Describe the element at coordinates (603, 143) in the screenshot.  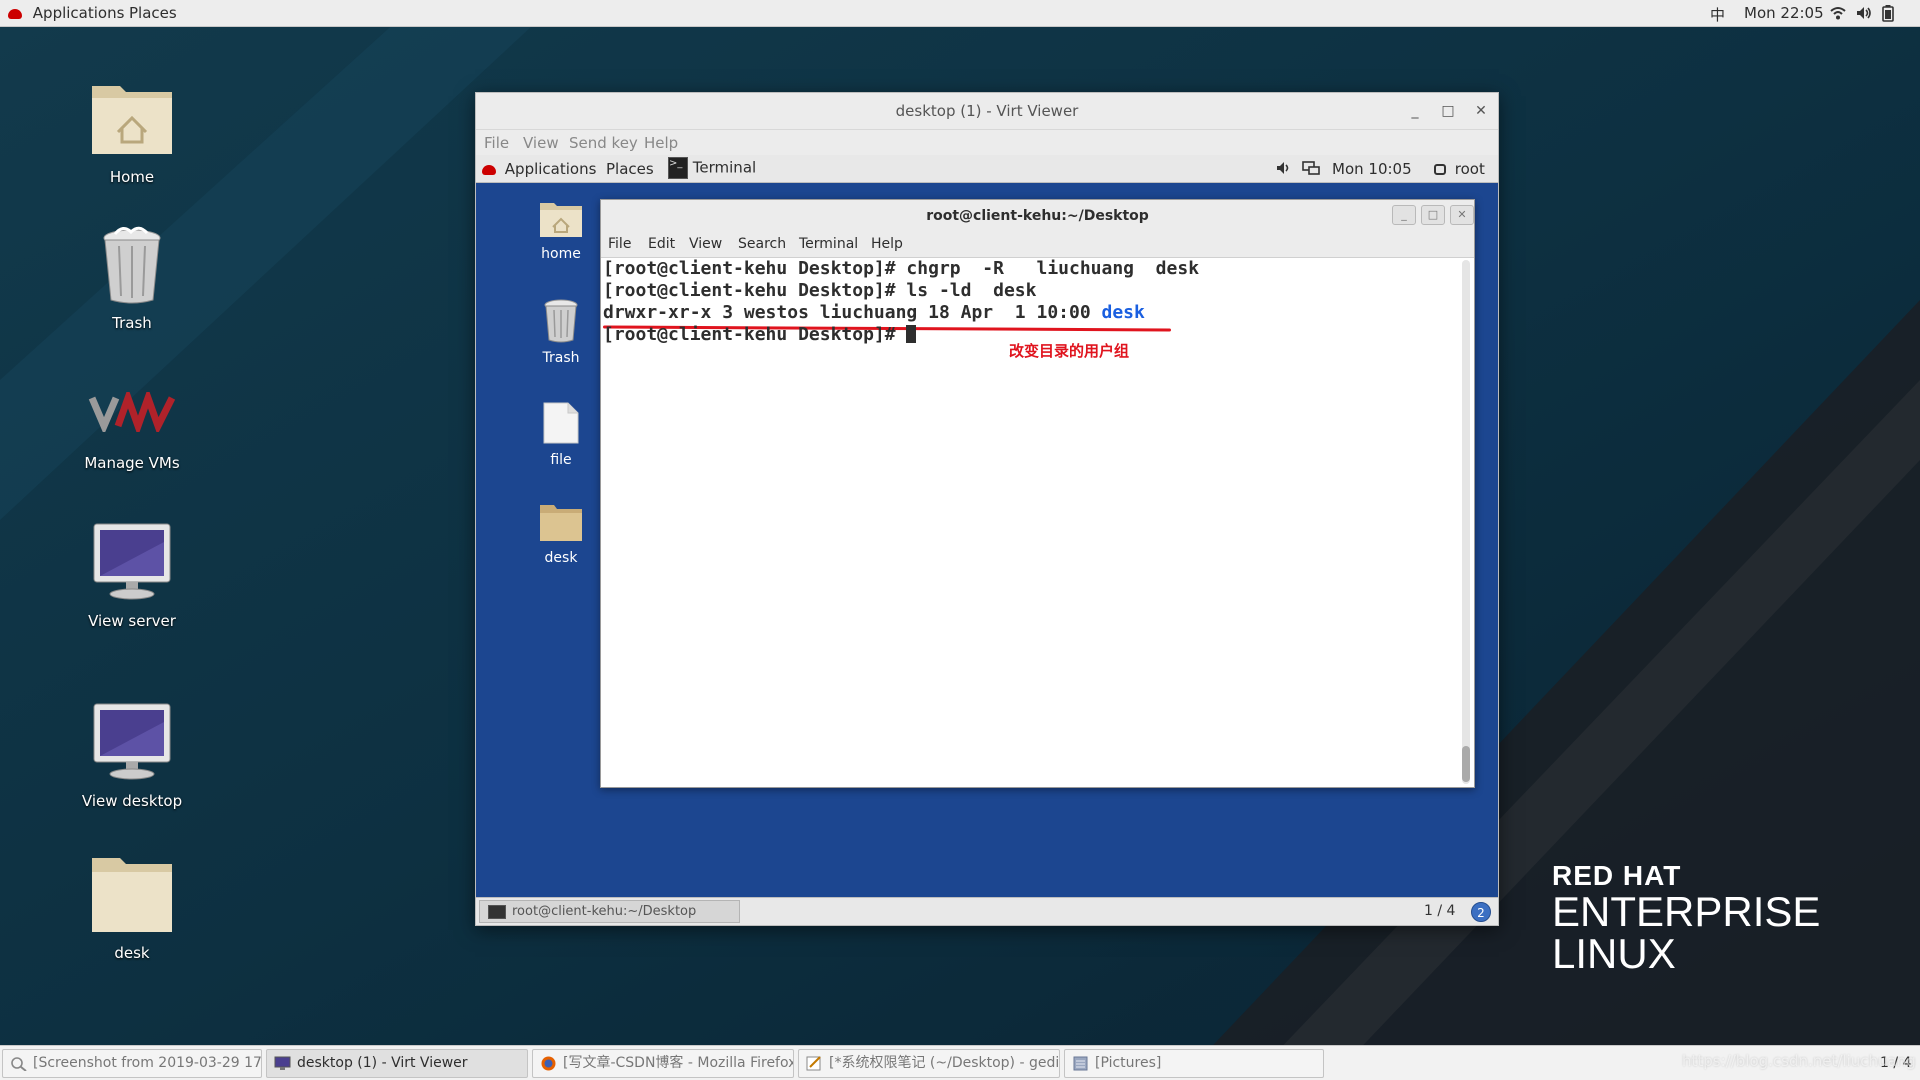
I see `menu-send-key: Send key` at that location.